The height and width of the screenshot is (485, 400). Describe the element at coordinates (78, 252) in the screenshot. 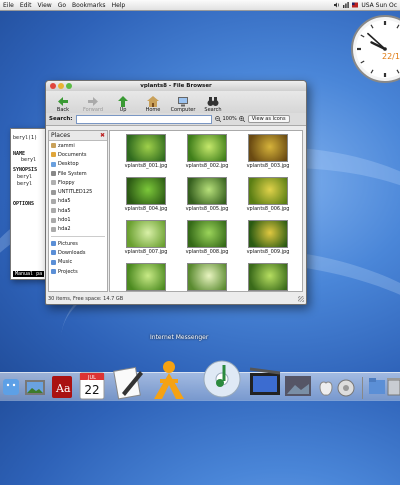

I see `sidebar-item-bookmark: Downloads` at that location.